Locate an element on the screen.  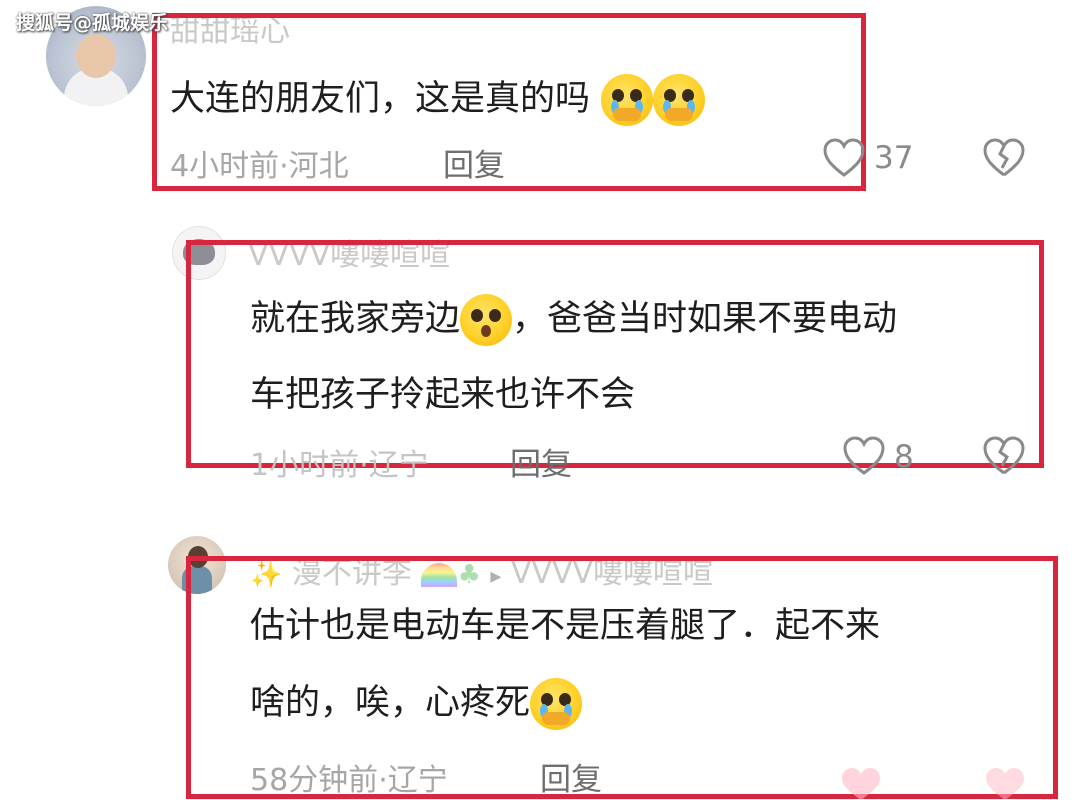
comment-meta: 4小时前·河北 is located at coordinates (259, 166).